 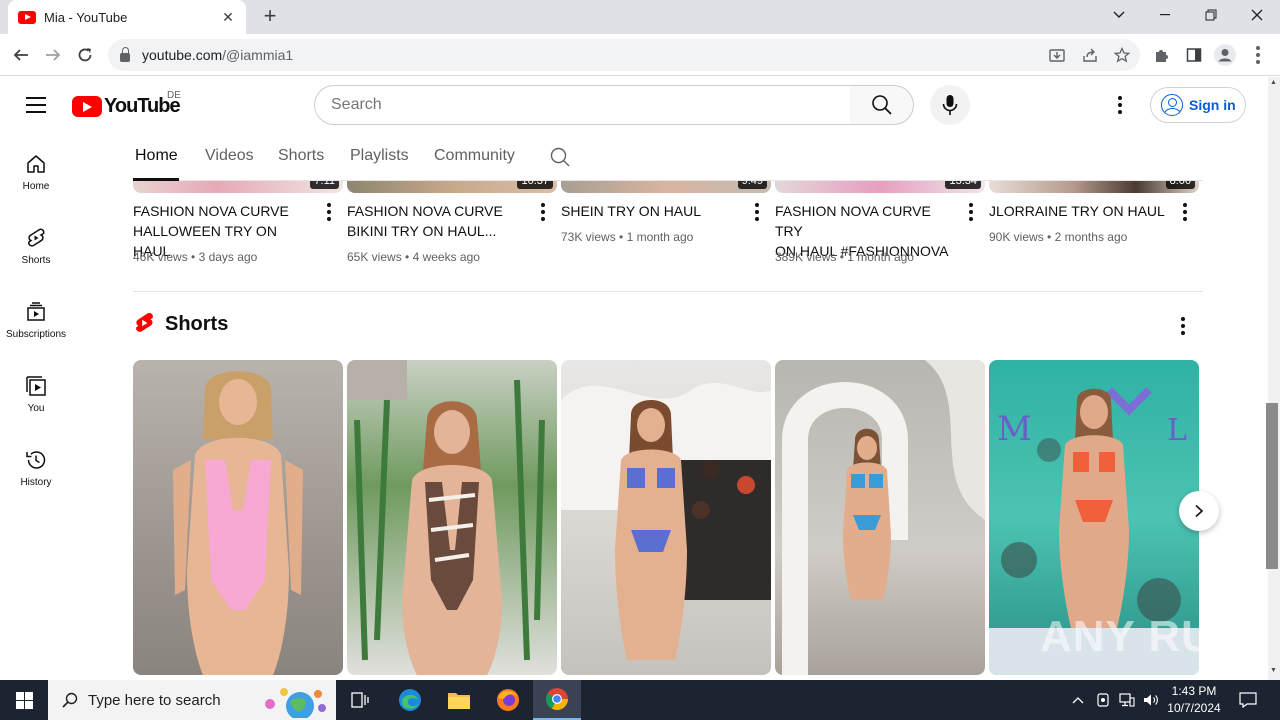 What do you see at coordinates (192, 700) in the screenshot?
I see `taskbar-search-box: Type here to search` at bounding box center [192, 700].